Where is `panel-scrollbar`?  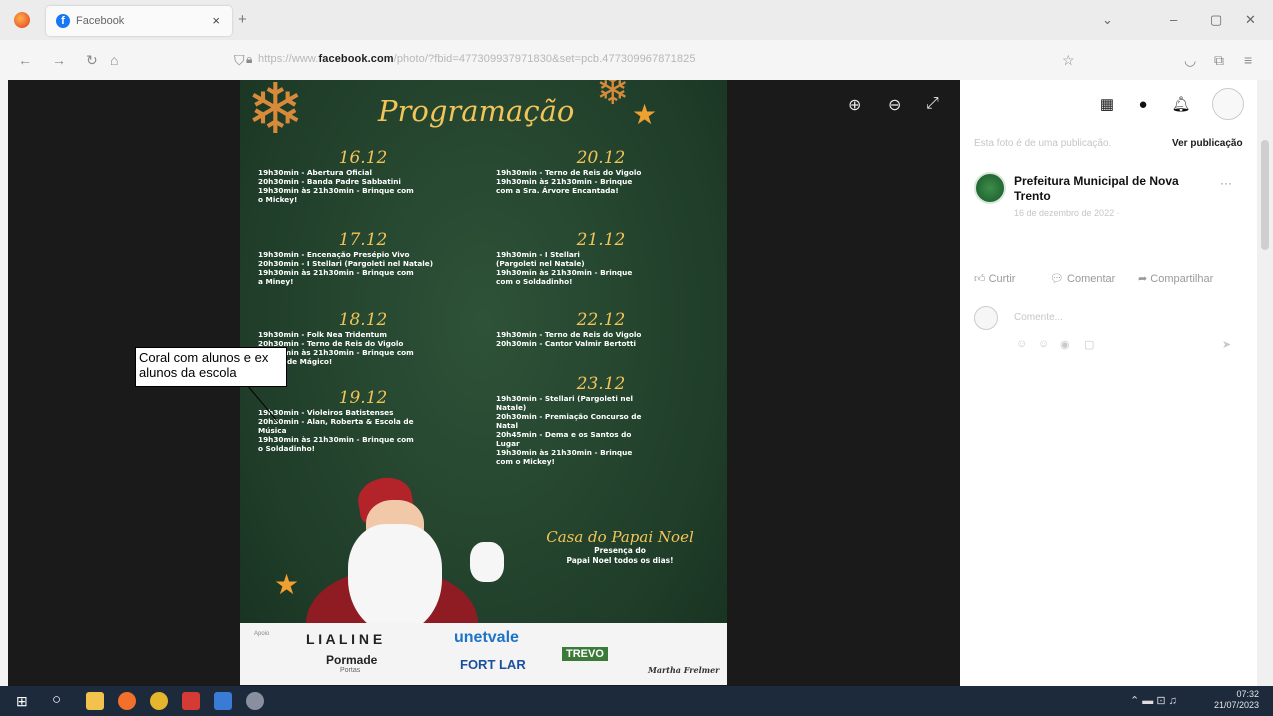
panel-scrollbar is located at coordinates (1265, 383).